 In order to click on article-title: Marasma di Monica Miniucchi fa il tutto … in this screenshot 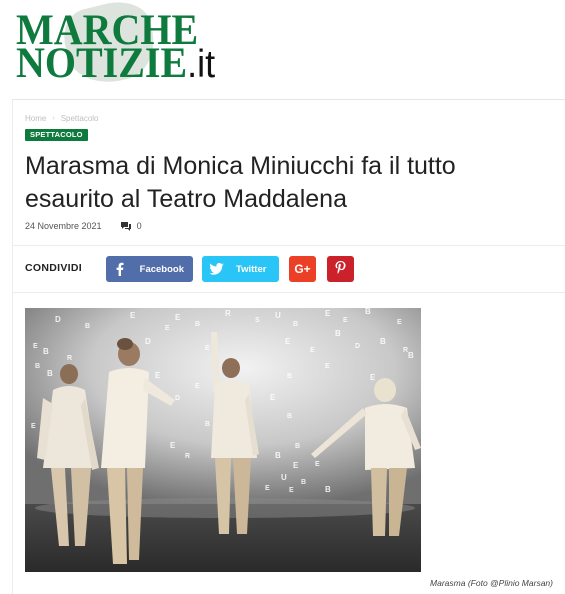, I will do `click(240, 182)`.